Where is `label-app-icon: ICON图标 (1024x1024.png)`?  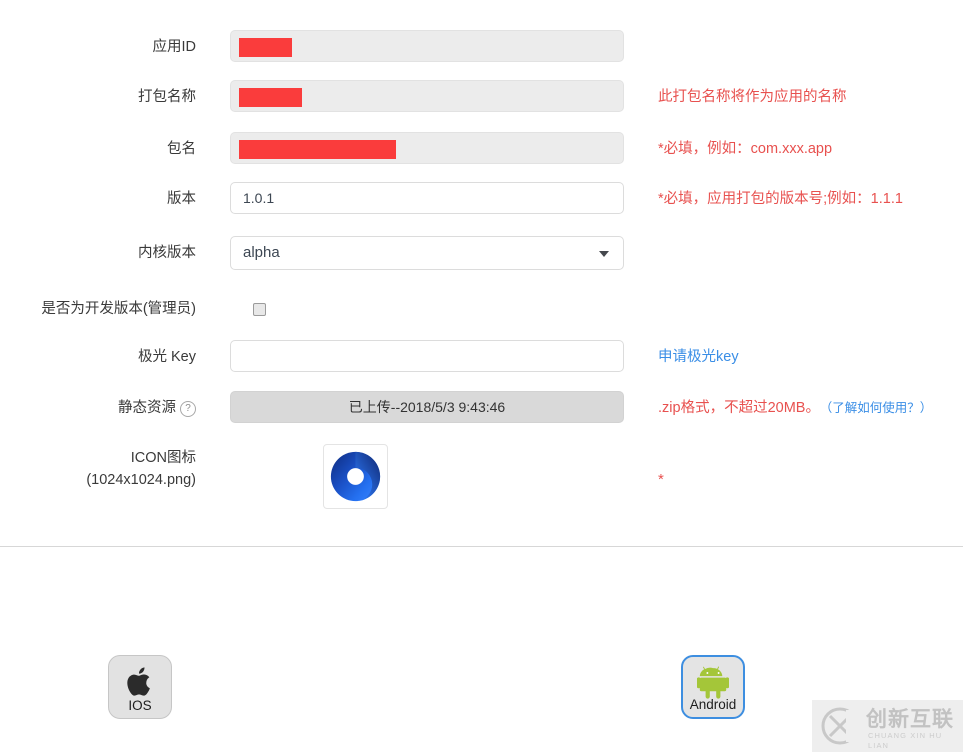 label-app-icon: ICON图标 (1024x1024.png) is located at coordinates (98, 469).